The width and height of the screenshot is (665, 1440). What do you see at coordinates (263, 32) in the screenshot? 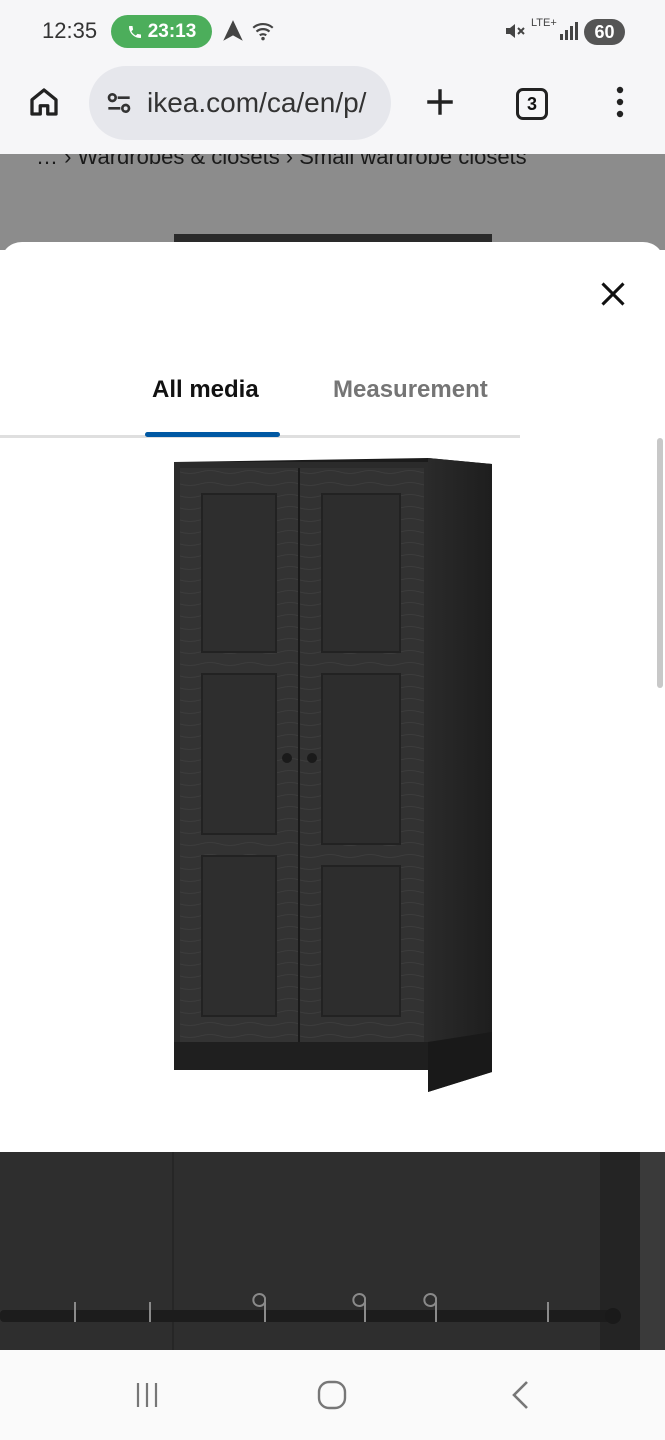
I see `wifi-icon` at bounding box center [263, 32].